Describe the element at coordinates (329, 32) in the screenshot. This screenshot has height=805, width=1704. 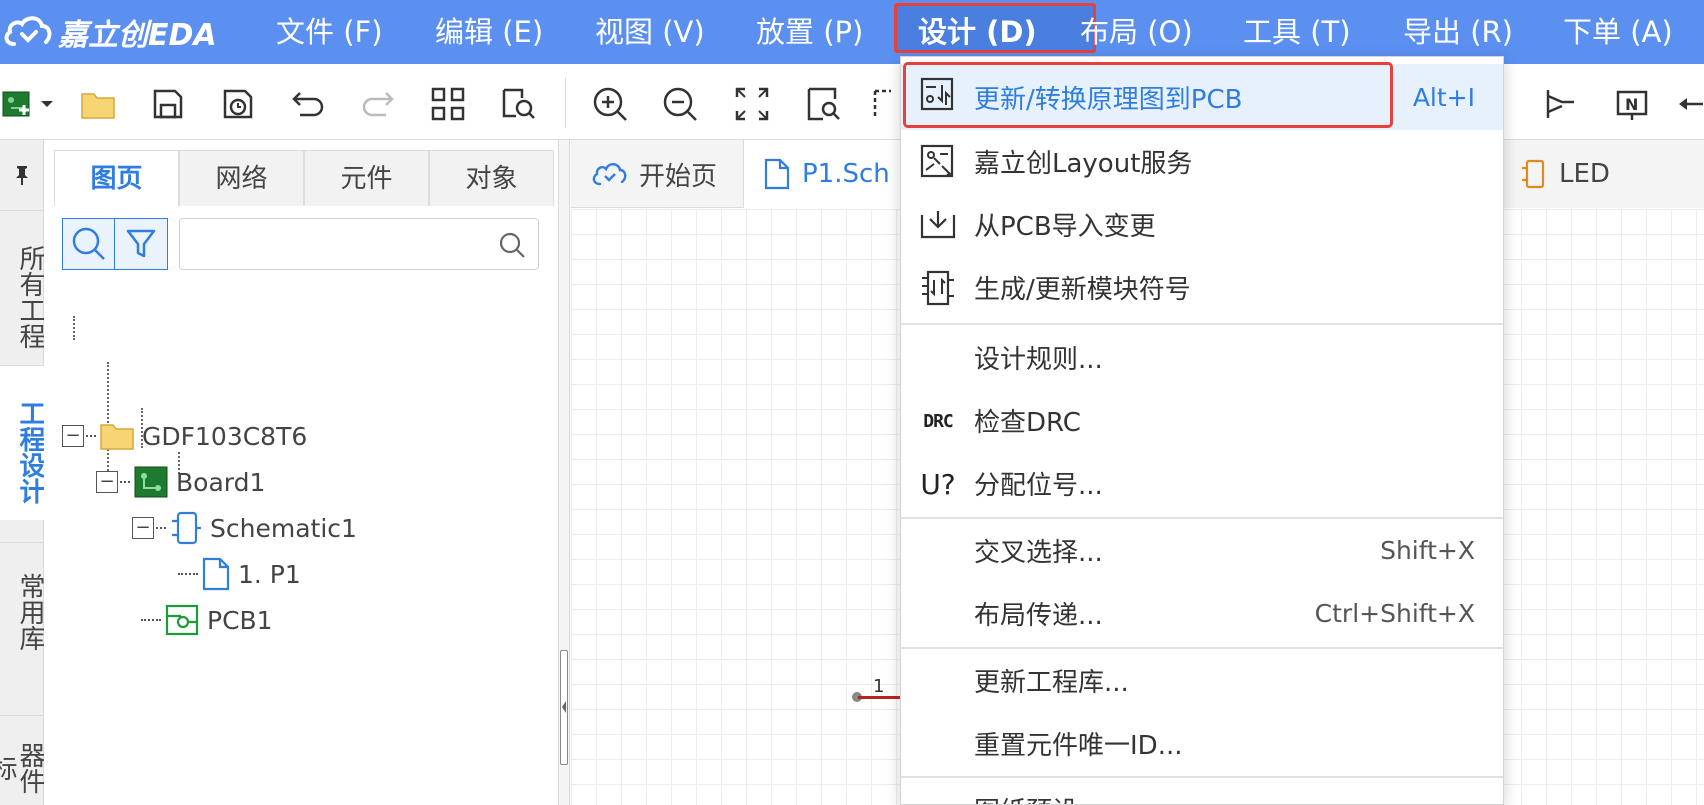
I see `menu-file: 文件 (F)` at that location.